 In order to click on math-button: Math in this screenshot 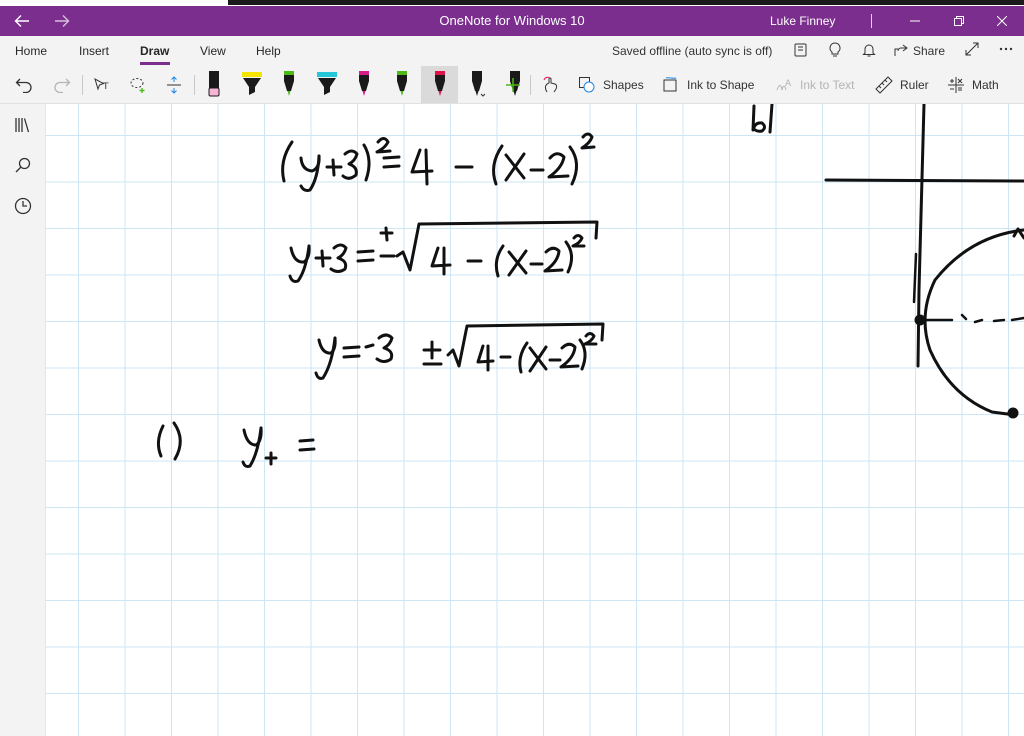, I will do `click(973, 85)`.